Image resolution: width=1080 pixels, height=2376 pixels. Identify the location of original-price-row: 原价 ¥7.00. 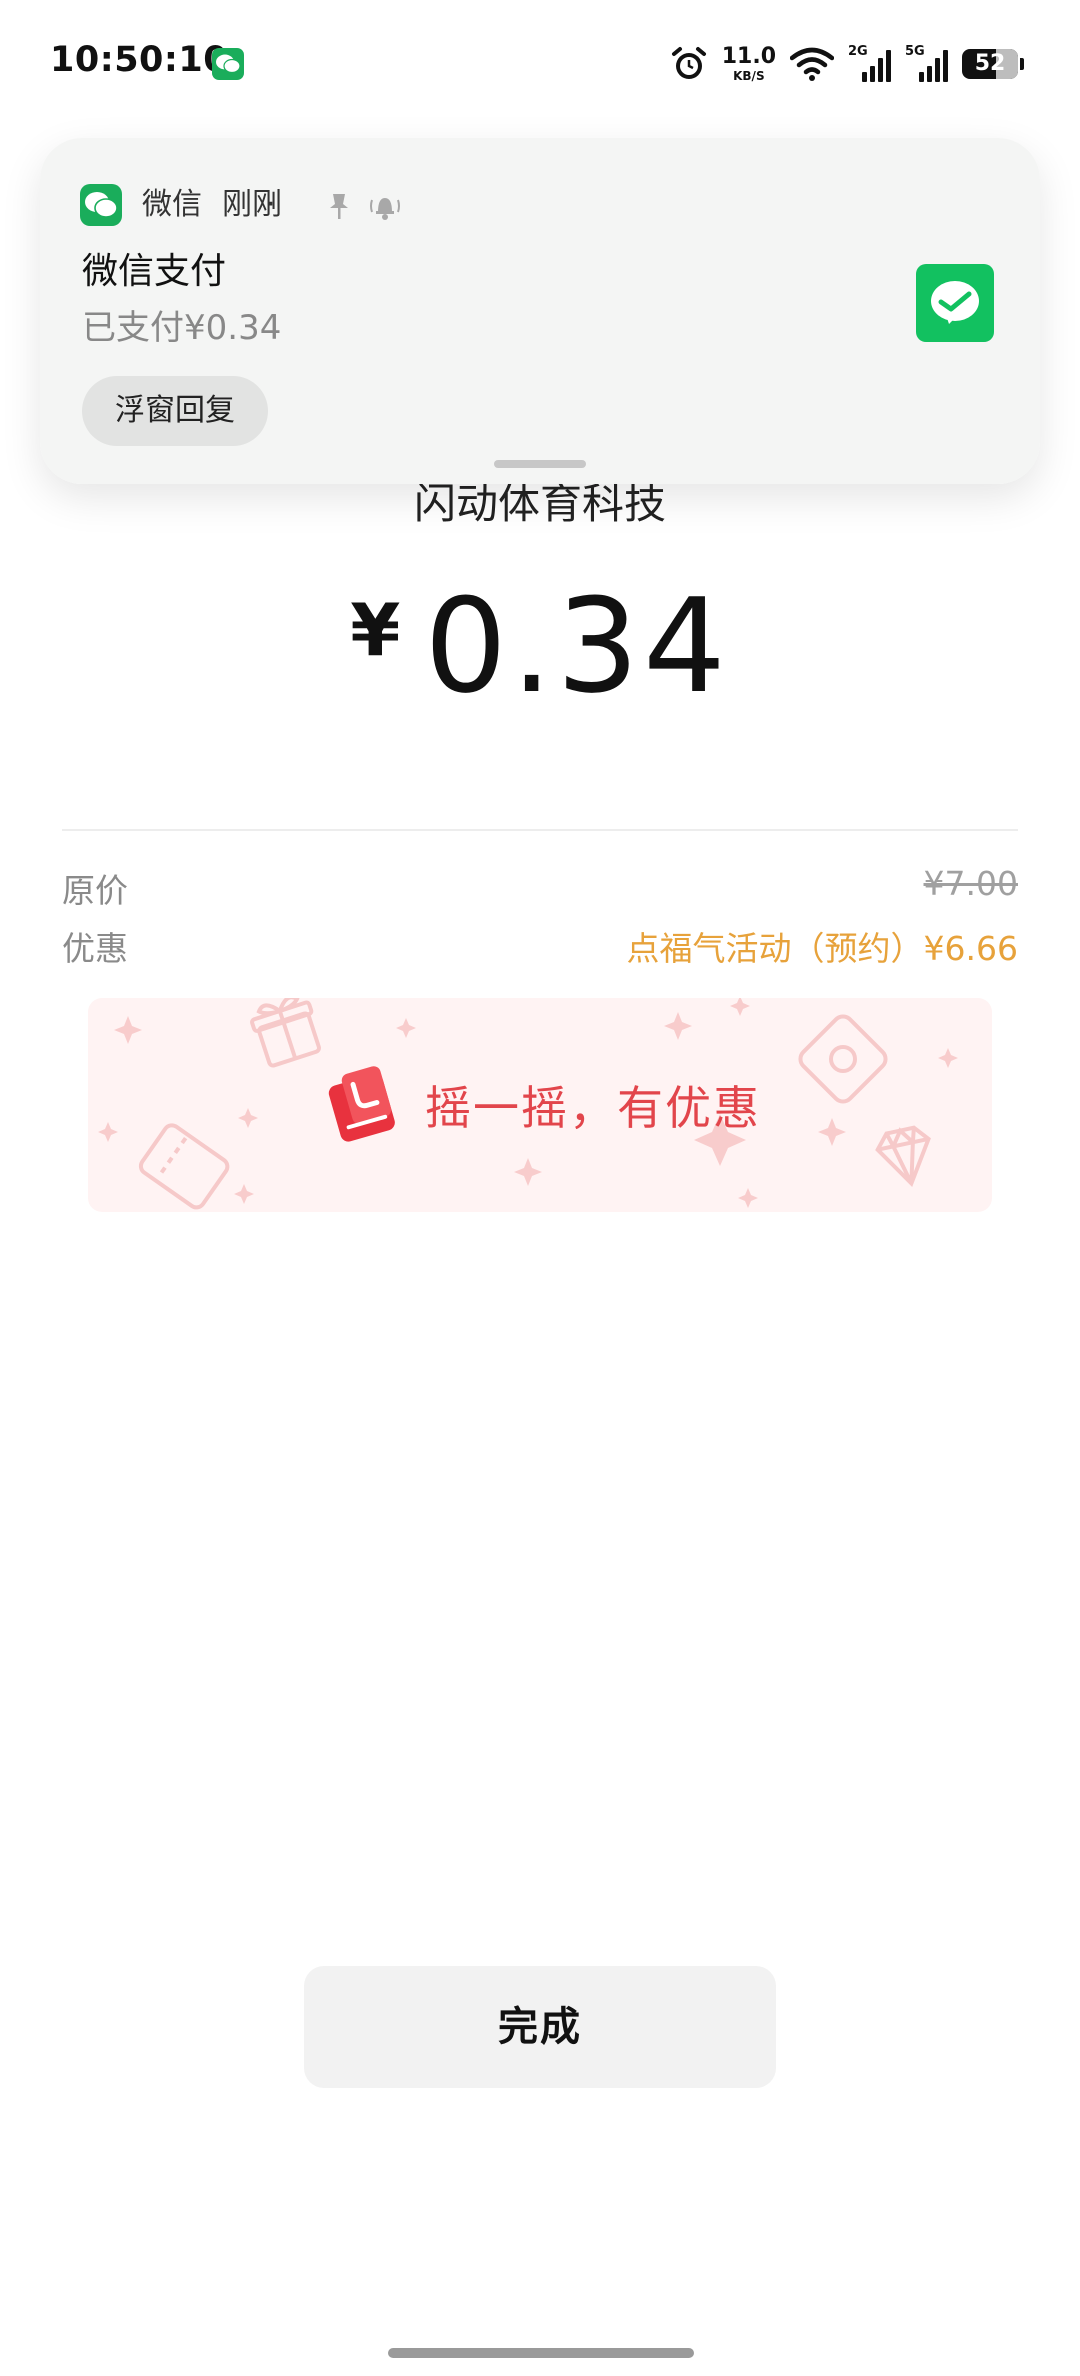
(540, 887).